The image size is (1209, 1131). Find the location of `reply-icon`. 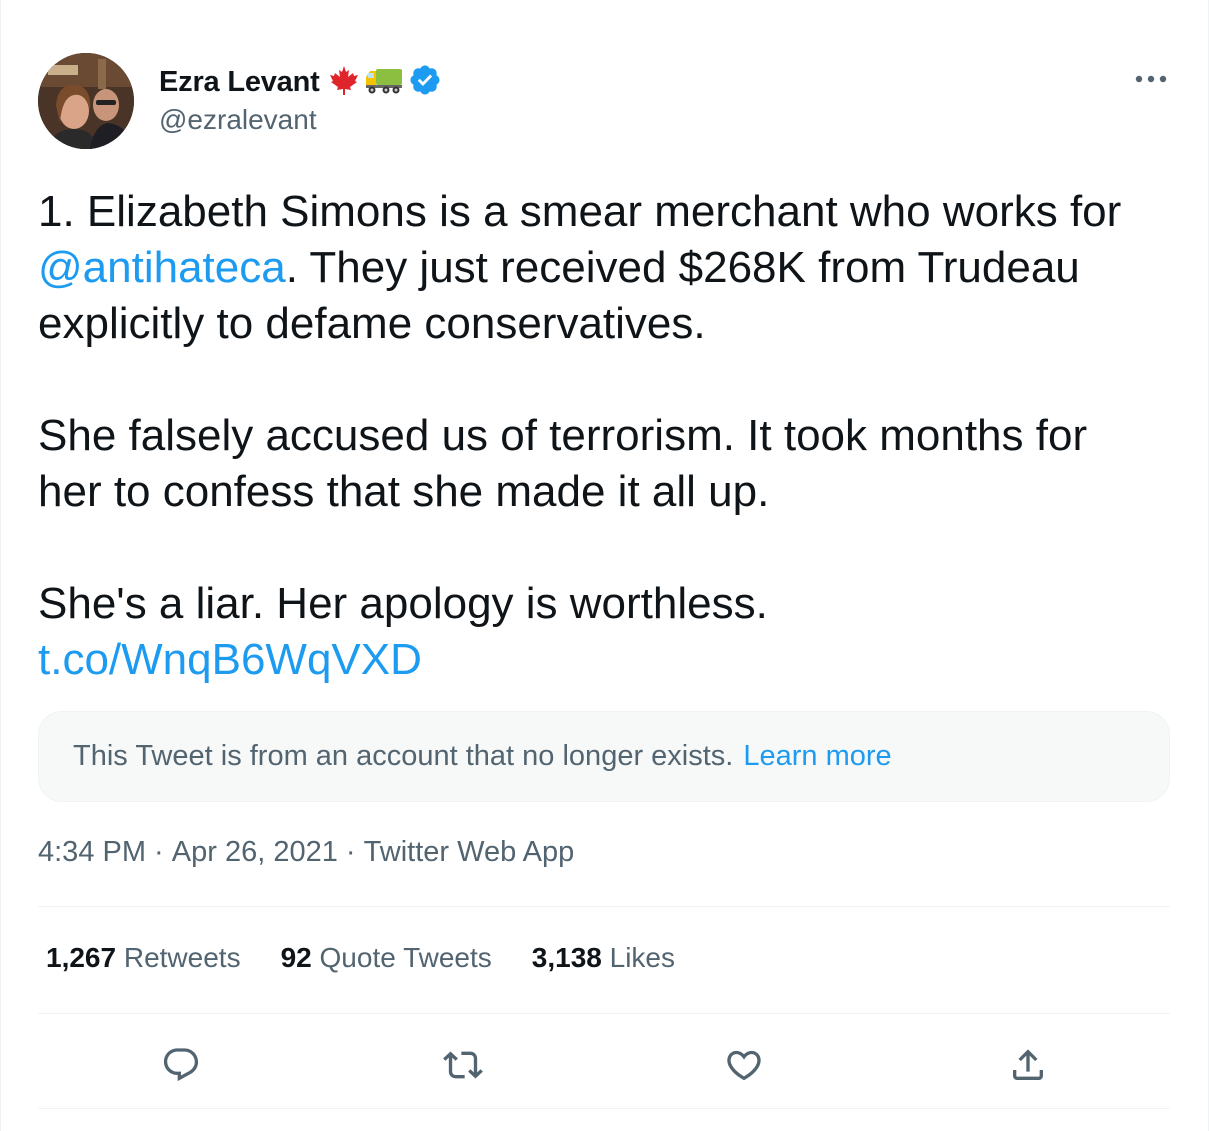

reply-icon is located at coordinates (181, 1065).